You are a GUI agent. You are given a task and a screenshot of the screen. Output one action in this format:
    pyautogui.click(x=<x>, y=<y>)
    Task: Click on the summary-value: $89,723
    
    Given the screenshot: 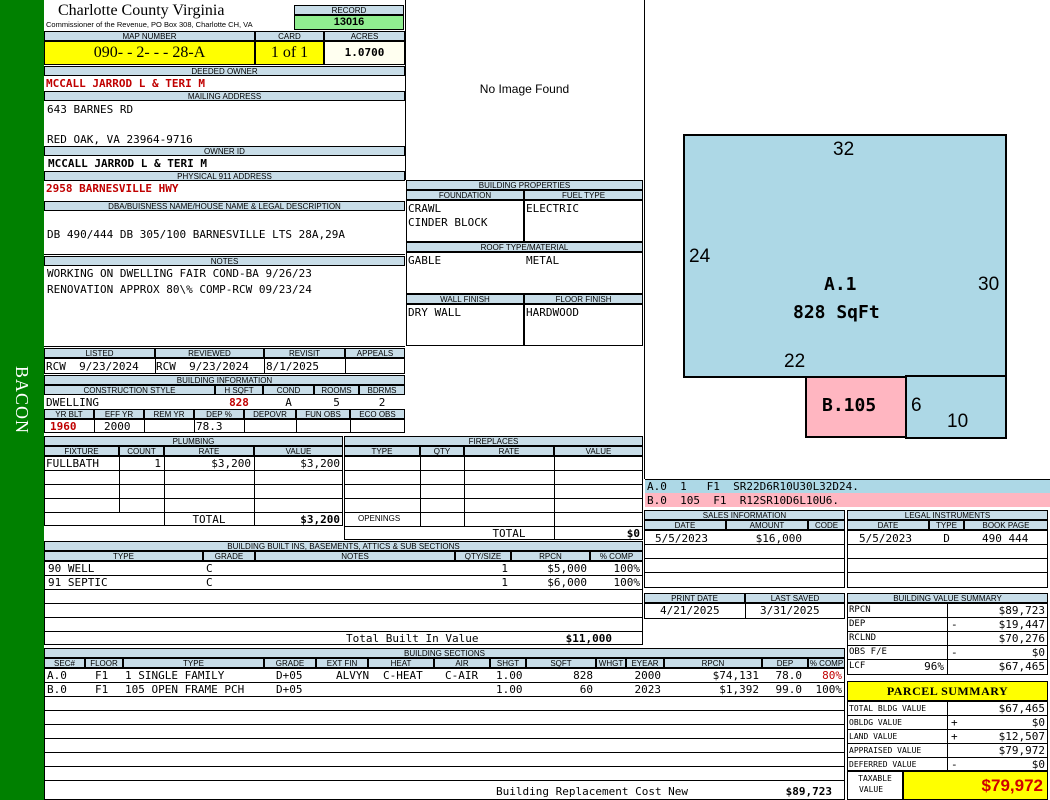 What is the action you would take?
    pyautogui.click(x=1021, y=610)
    